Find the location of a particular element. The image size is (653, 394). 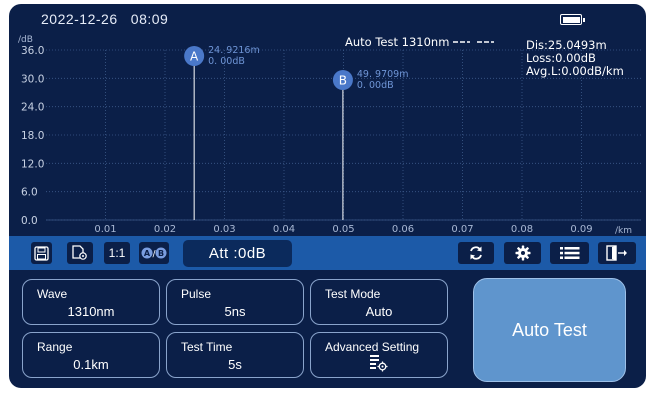

test-mode-label: Test Mode is located at coordinates (353, 294).